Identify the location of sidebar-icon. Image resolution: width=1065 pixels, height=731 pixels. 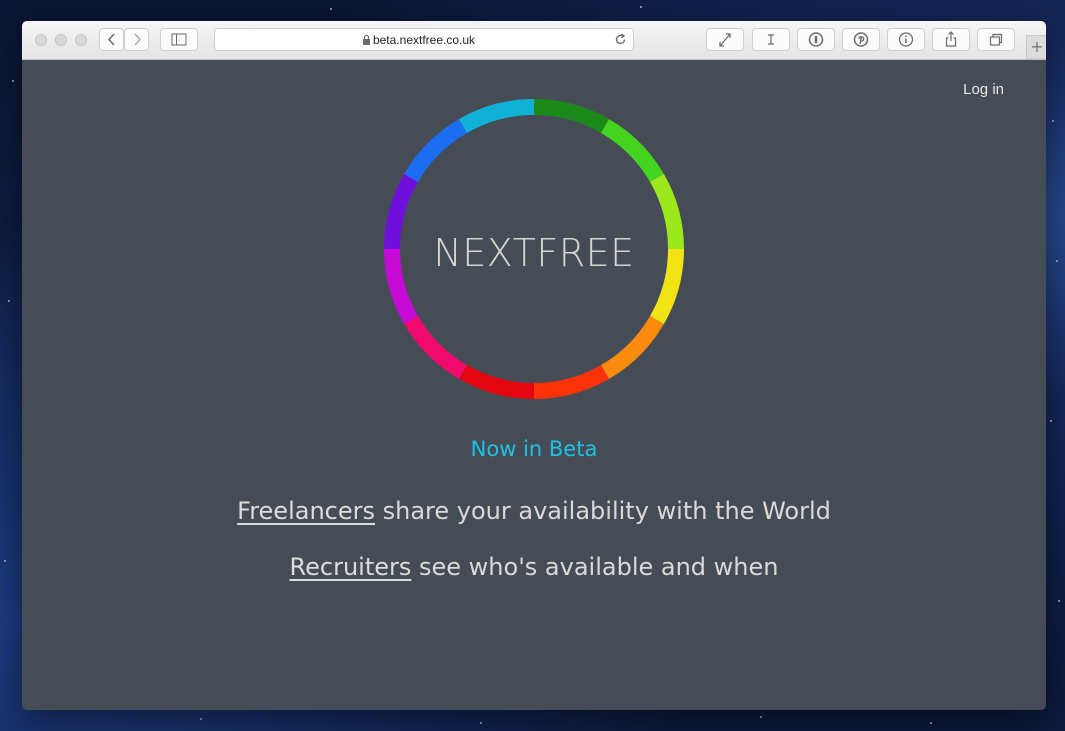
(179, 39).